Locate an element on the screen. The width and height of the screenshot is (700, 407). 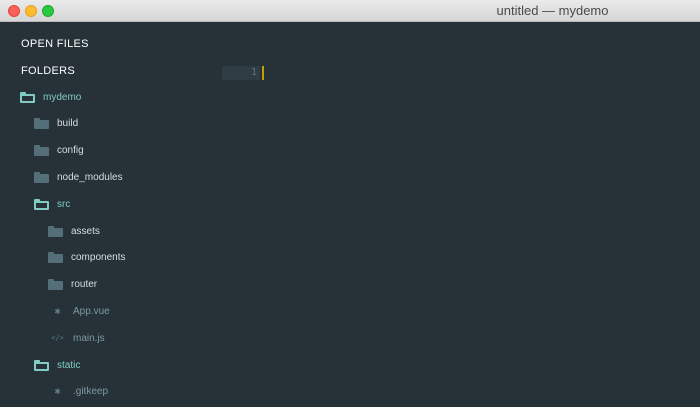
tree-item-label: build is located at coordinates (68, 124).